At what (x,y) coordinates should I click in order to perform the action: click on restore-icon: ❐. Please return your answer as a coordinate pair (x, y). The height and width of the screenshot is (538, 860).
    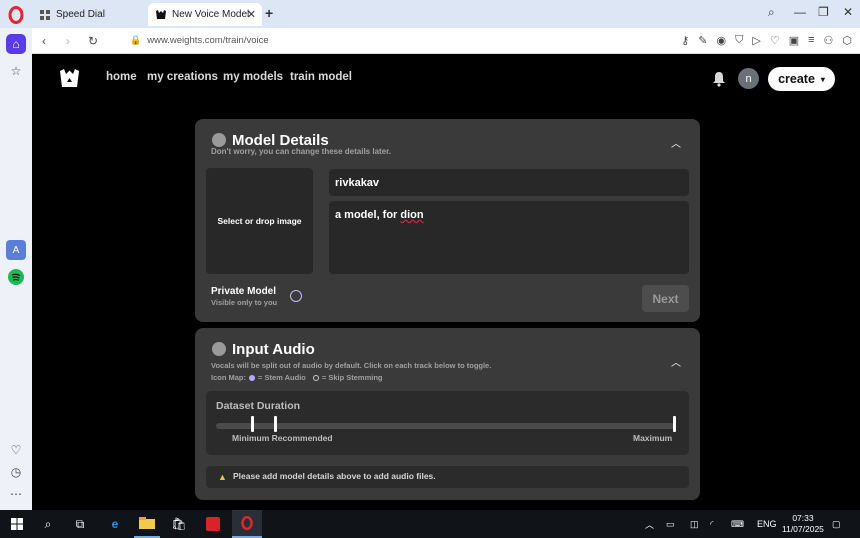
    Looking at the image, I should click on (823, 12).